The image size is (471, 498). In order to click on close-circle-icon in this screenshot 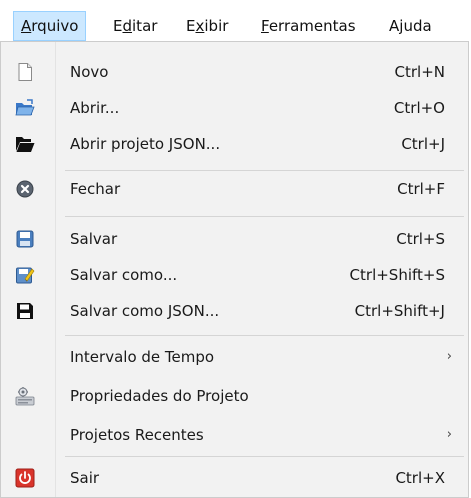, I will do `click(25, 189)`.